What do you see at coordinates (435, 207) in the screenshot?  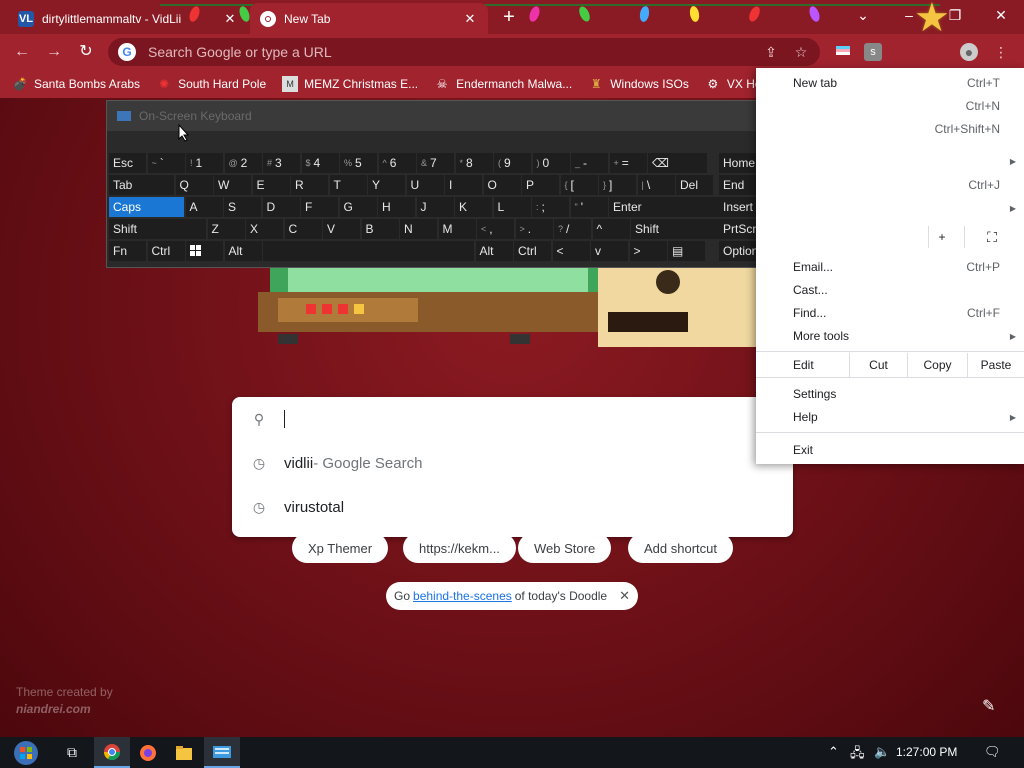 I see `osk-key: J` at bounding box center [435, 207].